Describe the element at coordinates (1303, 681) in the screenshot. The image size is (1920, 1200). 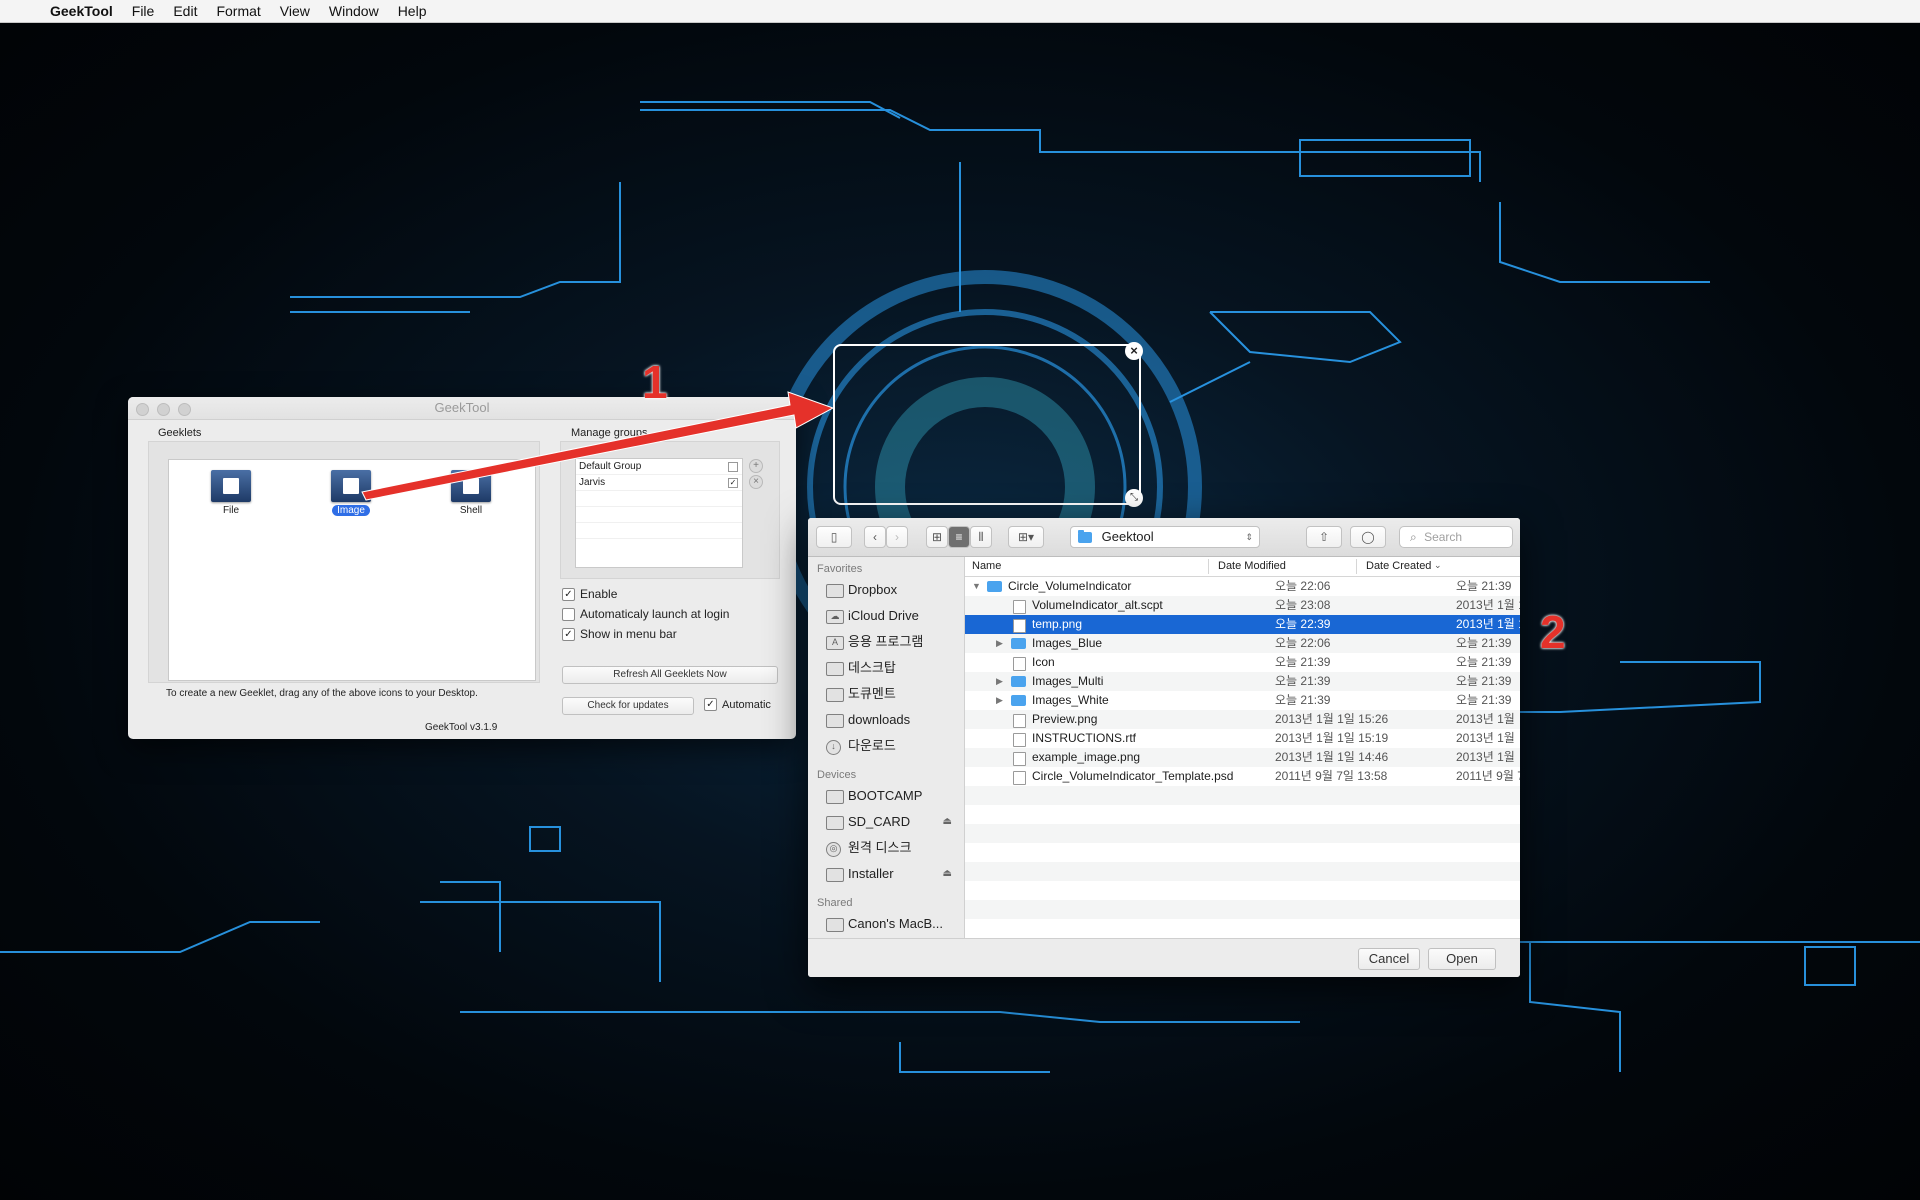
I see `file-date-modified: 오늘 21:39` at that location.